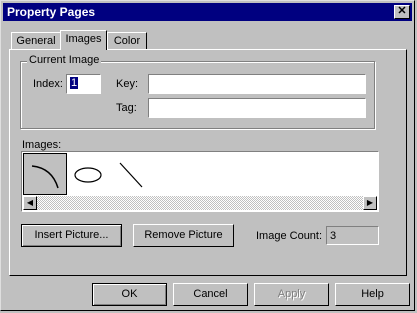  I want to click on scroll-right-button: ▶, so click(370, 203).